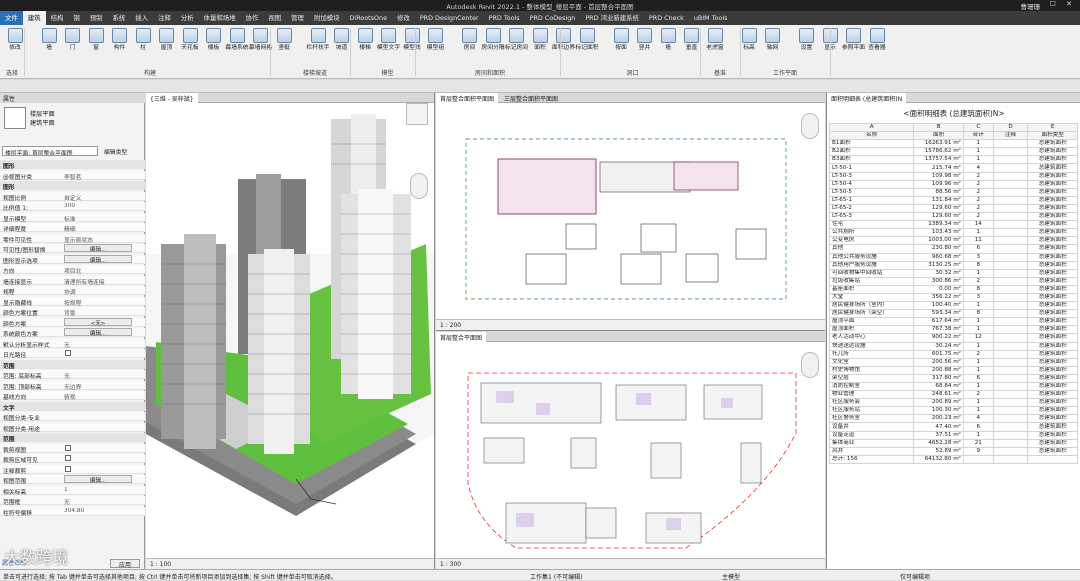  Describe the element at coordinates (953, 403) in the screenshot. I see `schedule-row: 社区服务会 200.89 m² 1 总建筑面积` at that location.